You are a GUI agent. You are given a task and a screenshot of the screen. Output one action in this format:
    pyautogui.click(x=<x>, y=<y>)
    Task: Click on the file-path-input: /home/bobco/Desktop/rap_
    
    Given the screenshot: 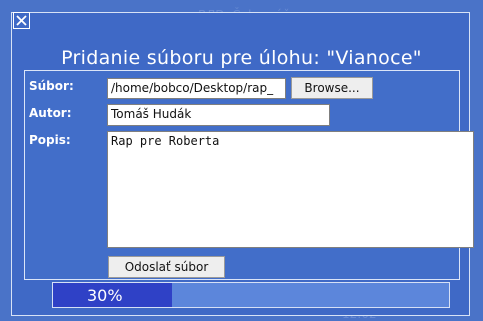 What is the action you would take?
    pyautogui.click(x=196, y=88)
    